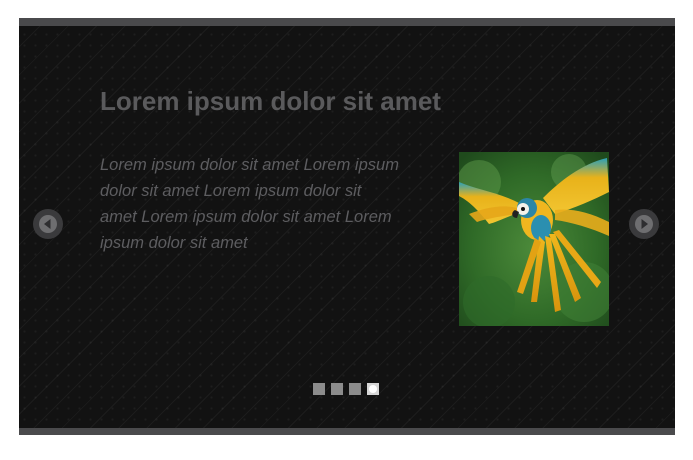 The image size is (693, 460). Describe the element at coordinates (347, 431) in the screenshot. I see `slider-bottom-bar` at that location.